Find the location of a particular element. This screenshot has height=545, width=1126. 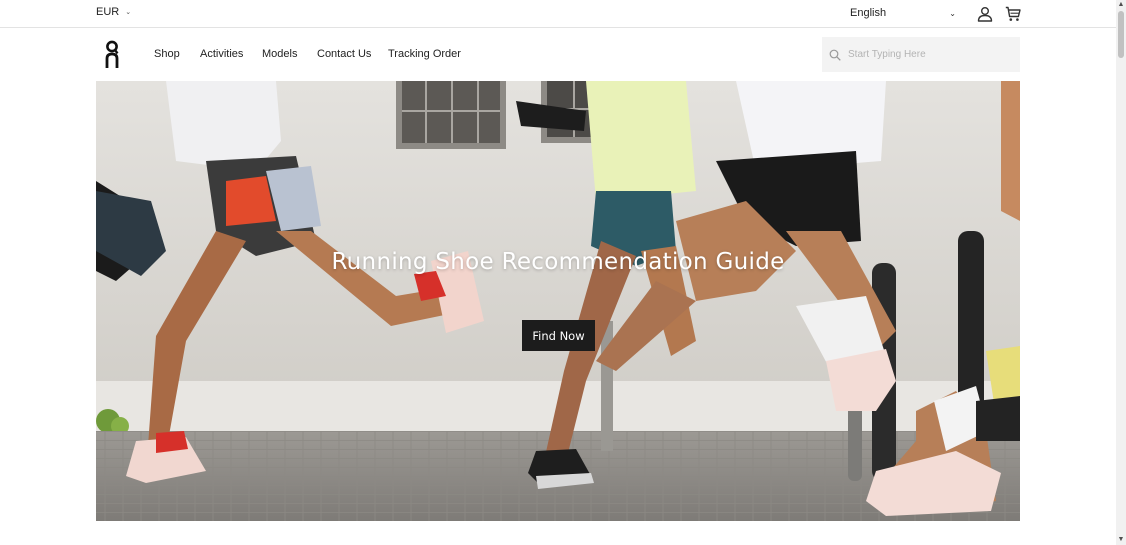

search-box is located at coordinates (921, 54).